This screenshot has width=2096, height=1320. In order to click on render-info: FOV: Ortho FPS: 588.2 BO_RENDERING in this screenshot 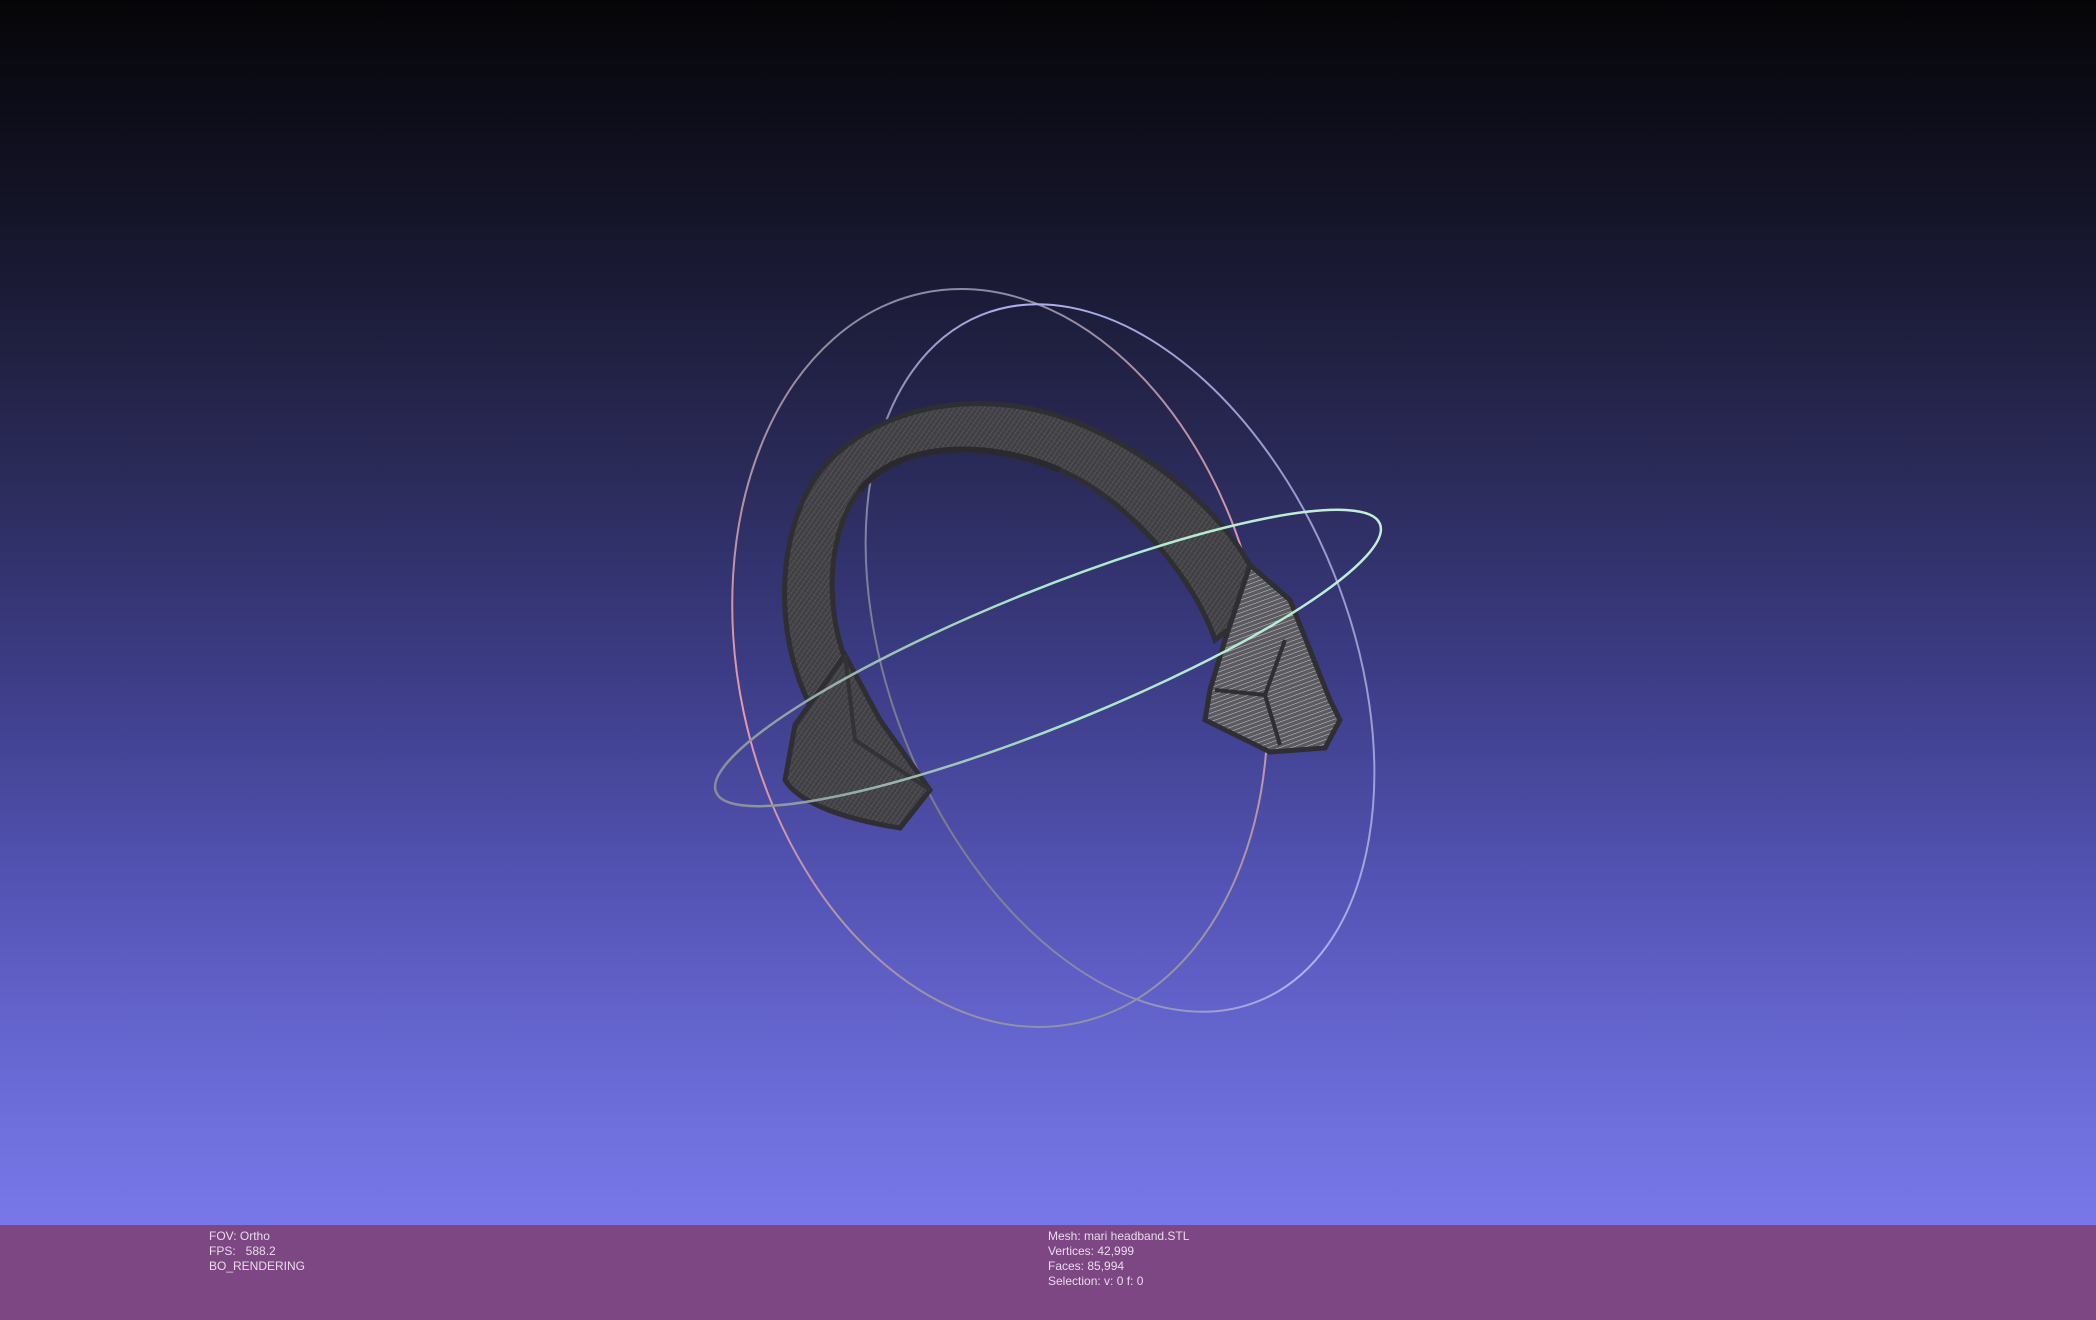, I will do `click(257, 1251)`.